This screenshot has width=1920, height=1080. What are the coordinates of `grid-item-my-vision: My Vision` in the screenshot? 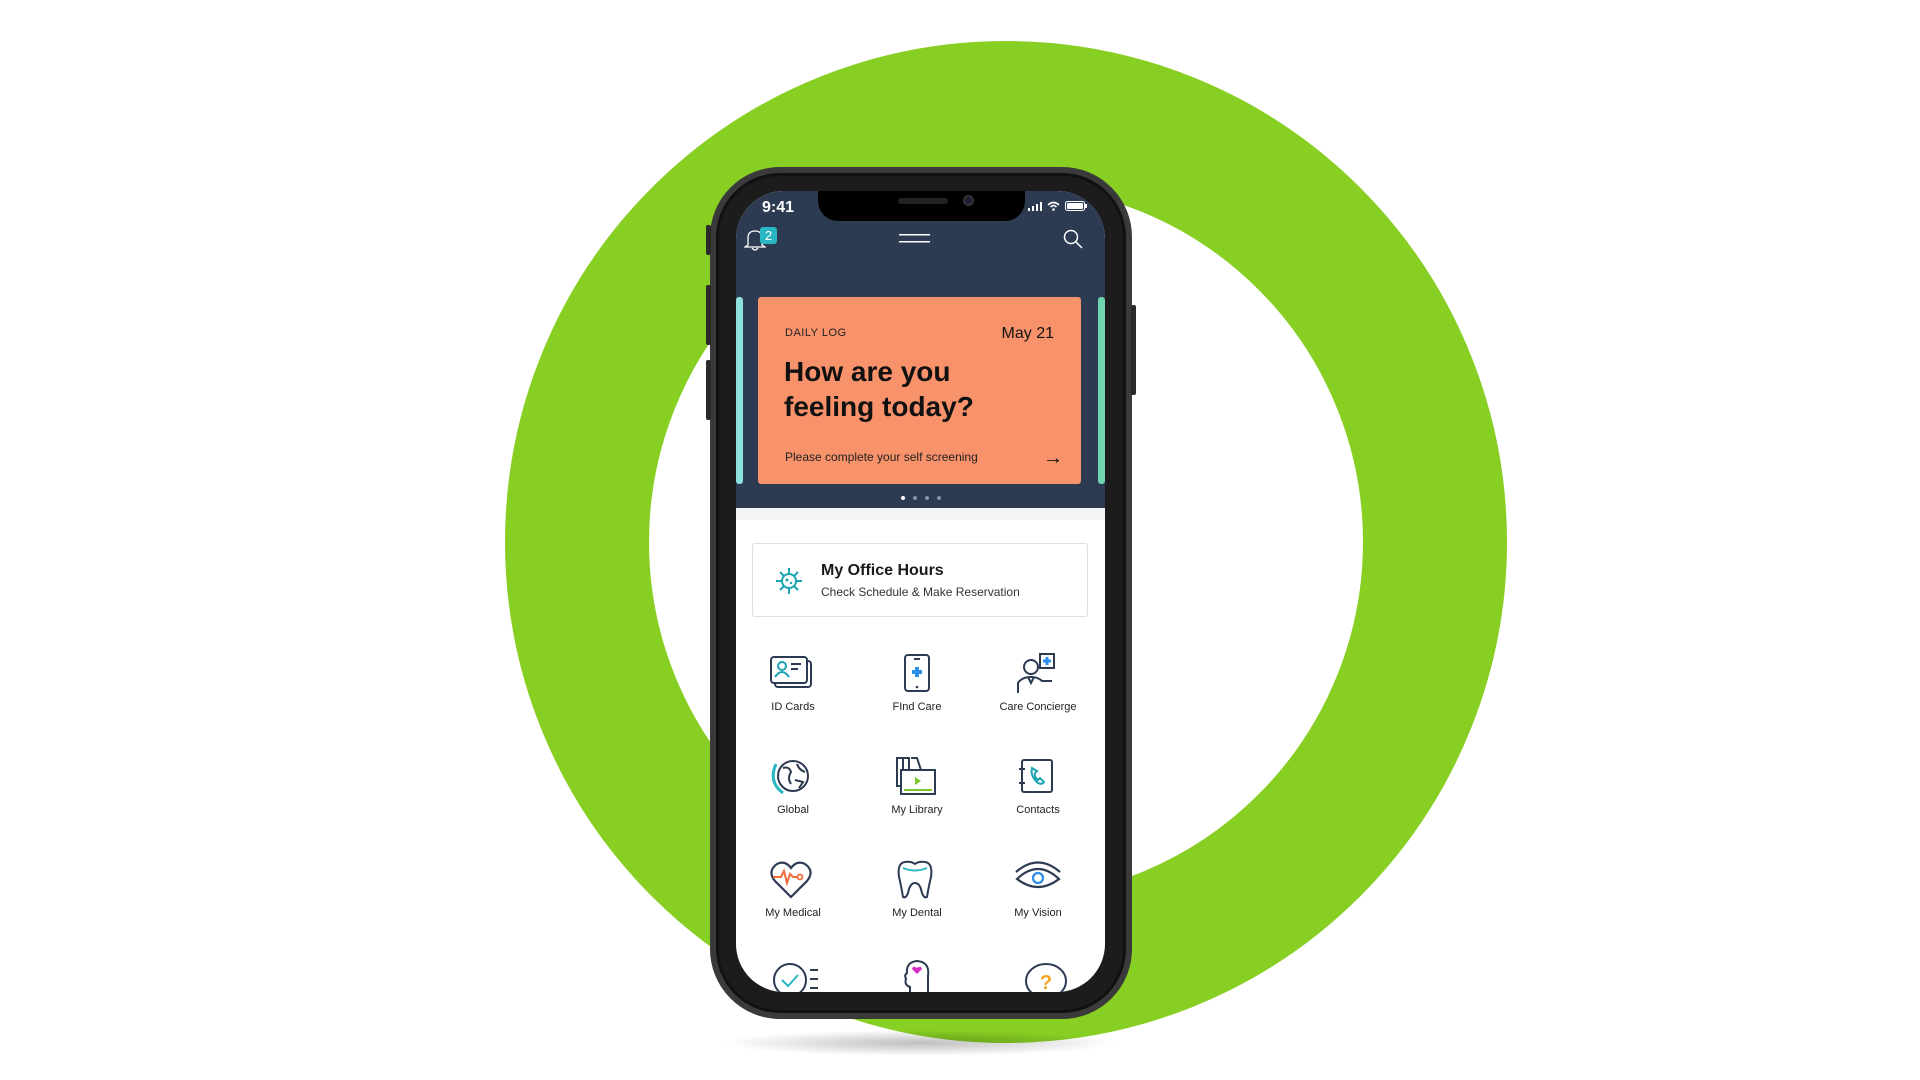 It's located at (1038, 889).